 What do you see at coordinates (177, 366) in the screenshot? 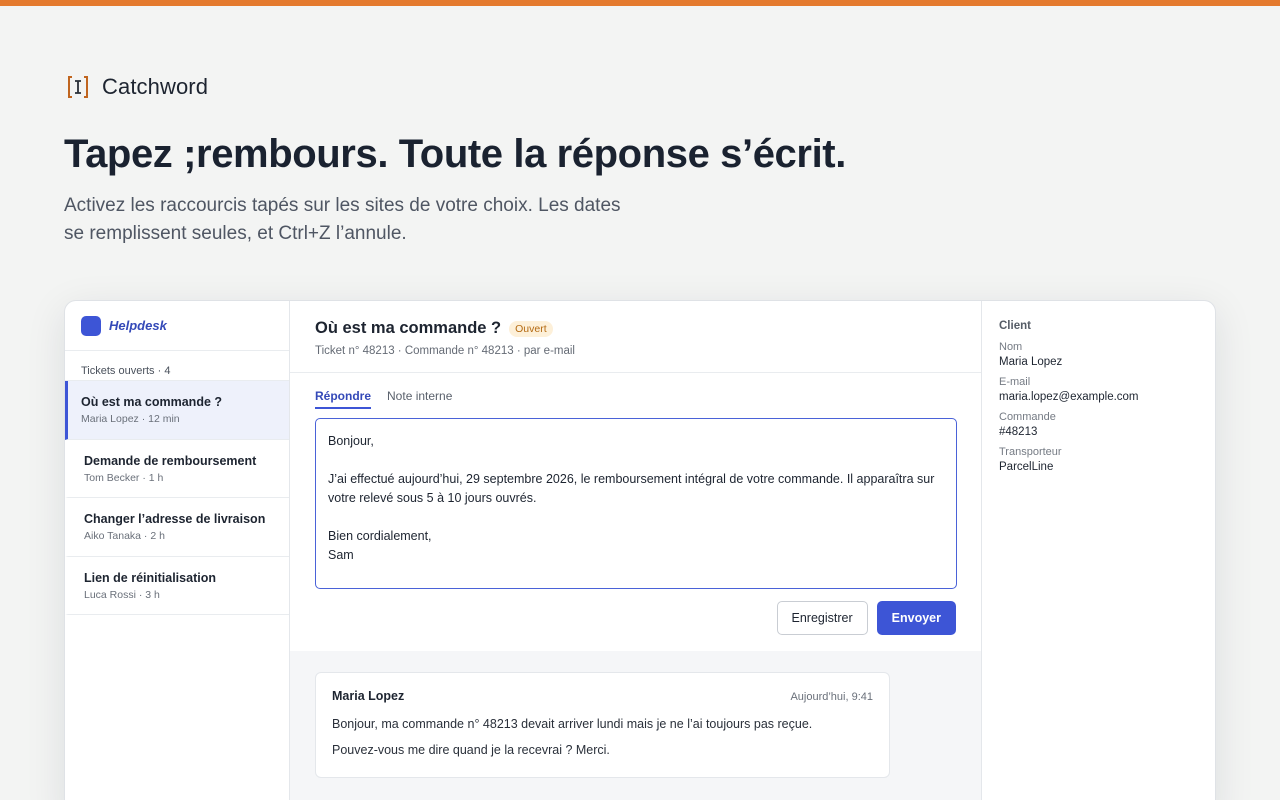
I see `open-tickets-header: Tickets ouverts · 4` at bounding box center [177, 366].